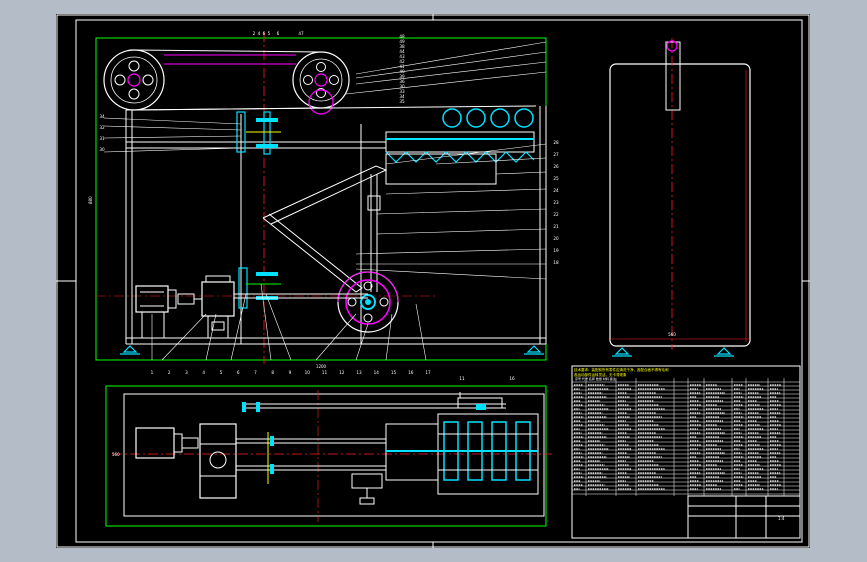 This screenshot has width=867, height=562. Describe the element at coordinates (156, 312) in the screenshot. I see `electric-motor` at that location.